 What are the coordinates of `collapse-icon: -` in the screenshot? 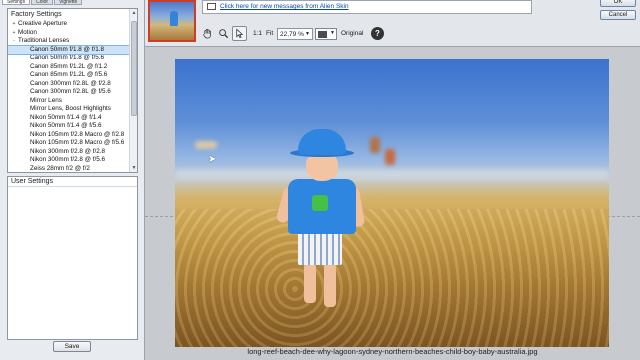 It's located at (14, 41).